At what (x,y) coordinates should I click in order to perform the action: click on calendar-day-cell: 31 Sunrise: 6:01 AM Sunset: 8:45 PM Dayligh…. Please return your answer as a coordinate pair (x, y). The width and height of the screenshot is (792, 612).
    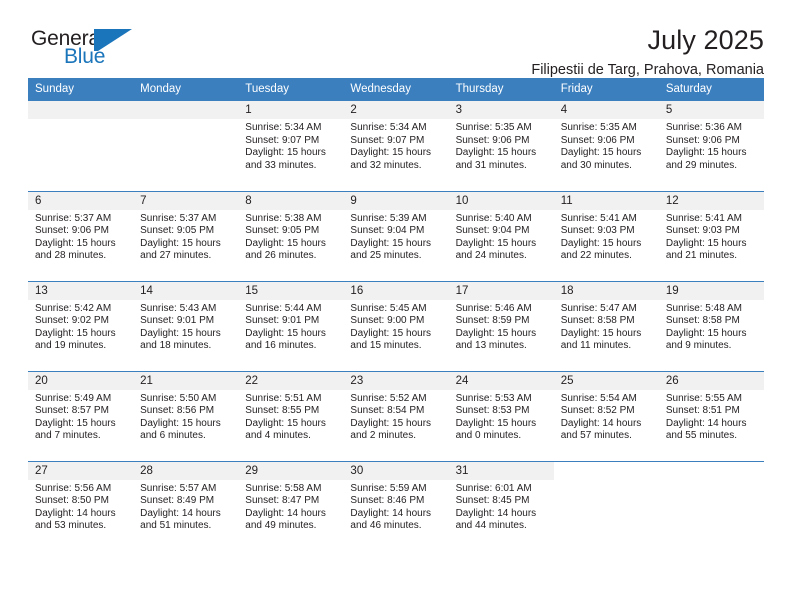
    Looking at the image, I should click on (501, 505).